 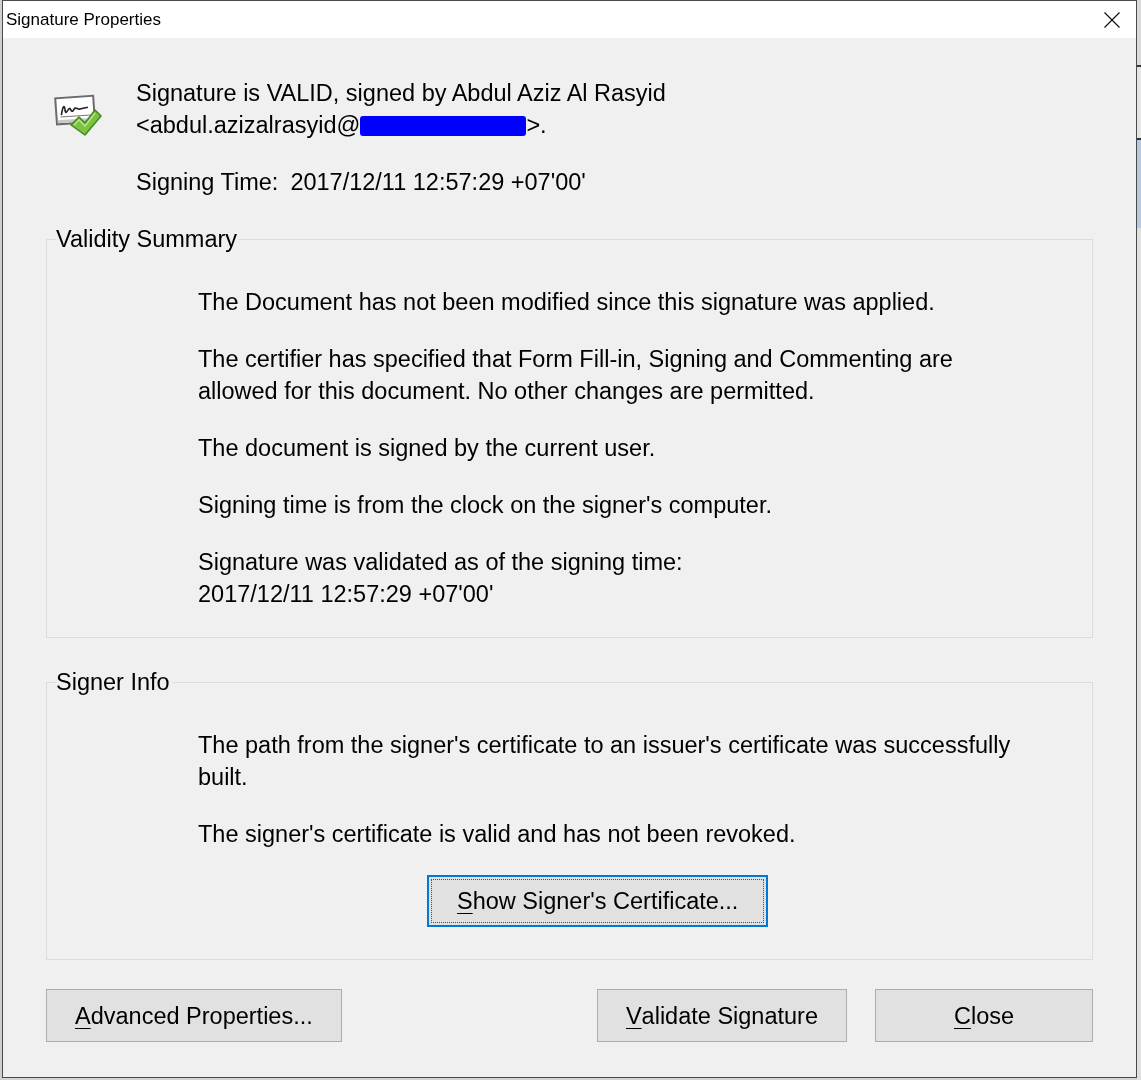 I want to click on signature-status-text: Signature is VALID, signed by Abdul Aziz Al Rasyid, so click(x=401, y=93).